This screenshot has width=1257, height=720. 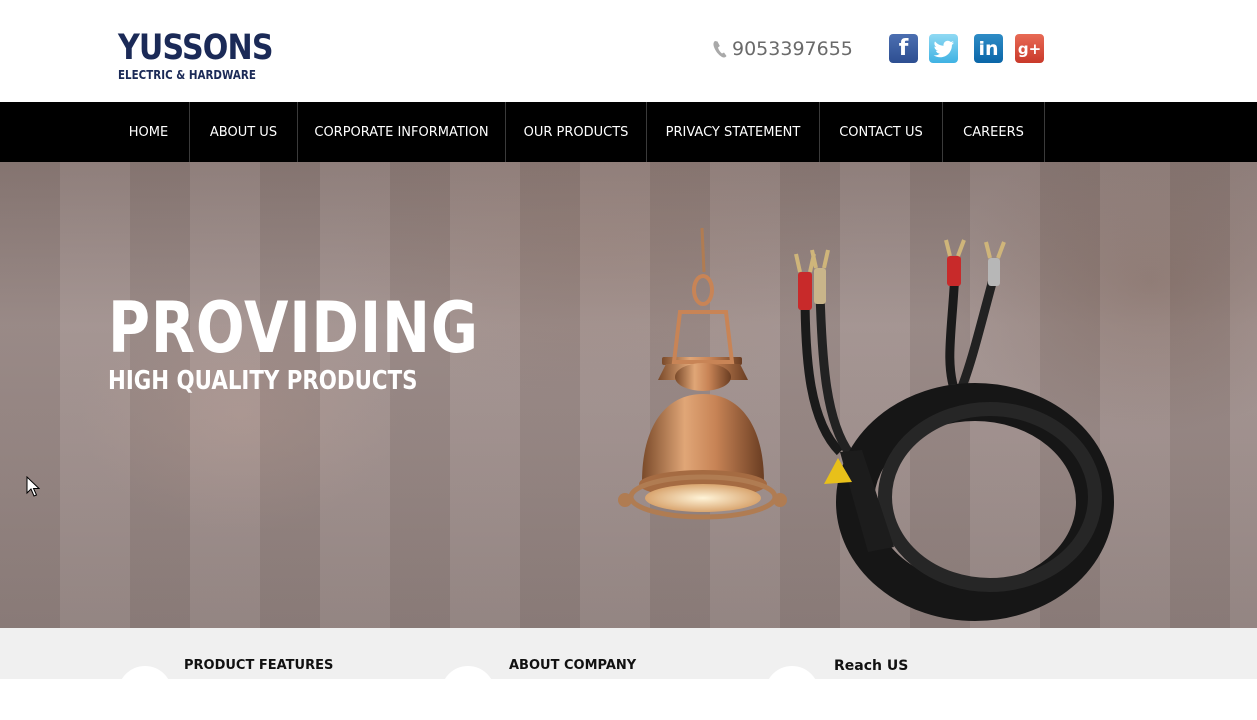 What do you see at coordinates (33, 486) in the screenshot?
I see `mouse-cursor-icon` at bounding box center [33, 486].